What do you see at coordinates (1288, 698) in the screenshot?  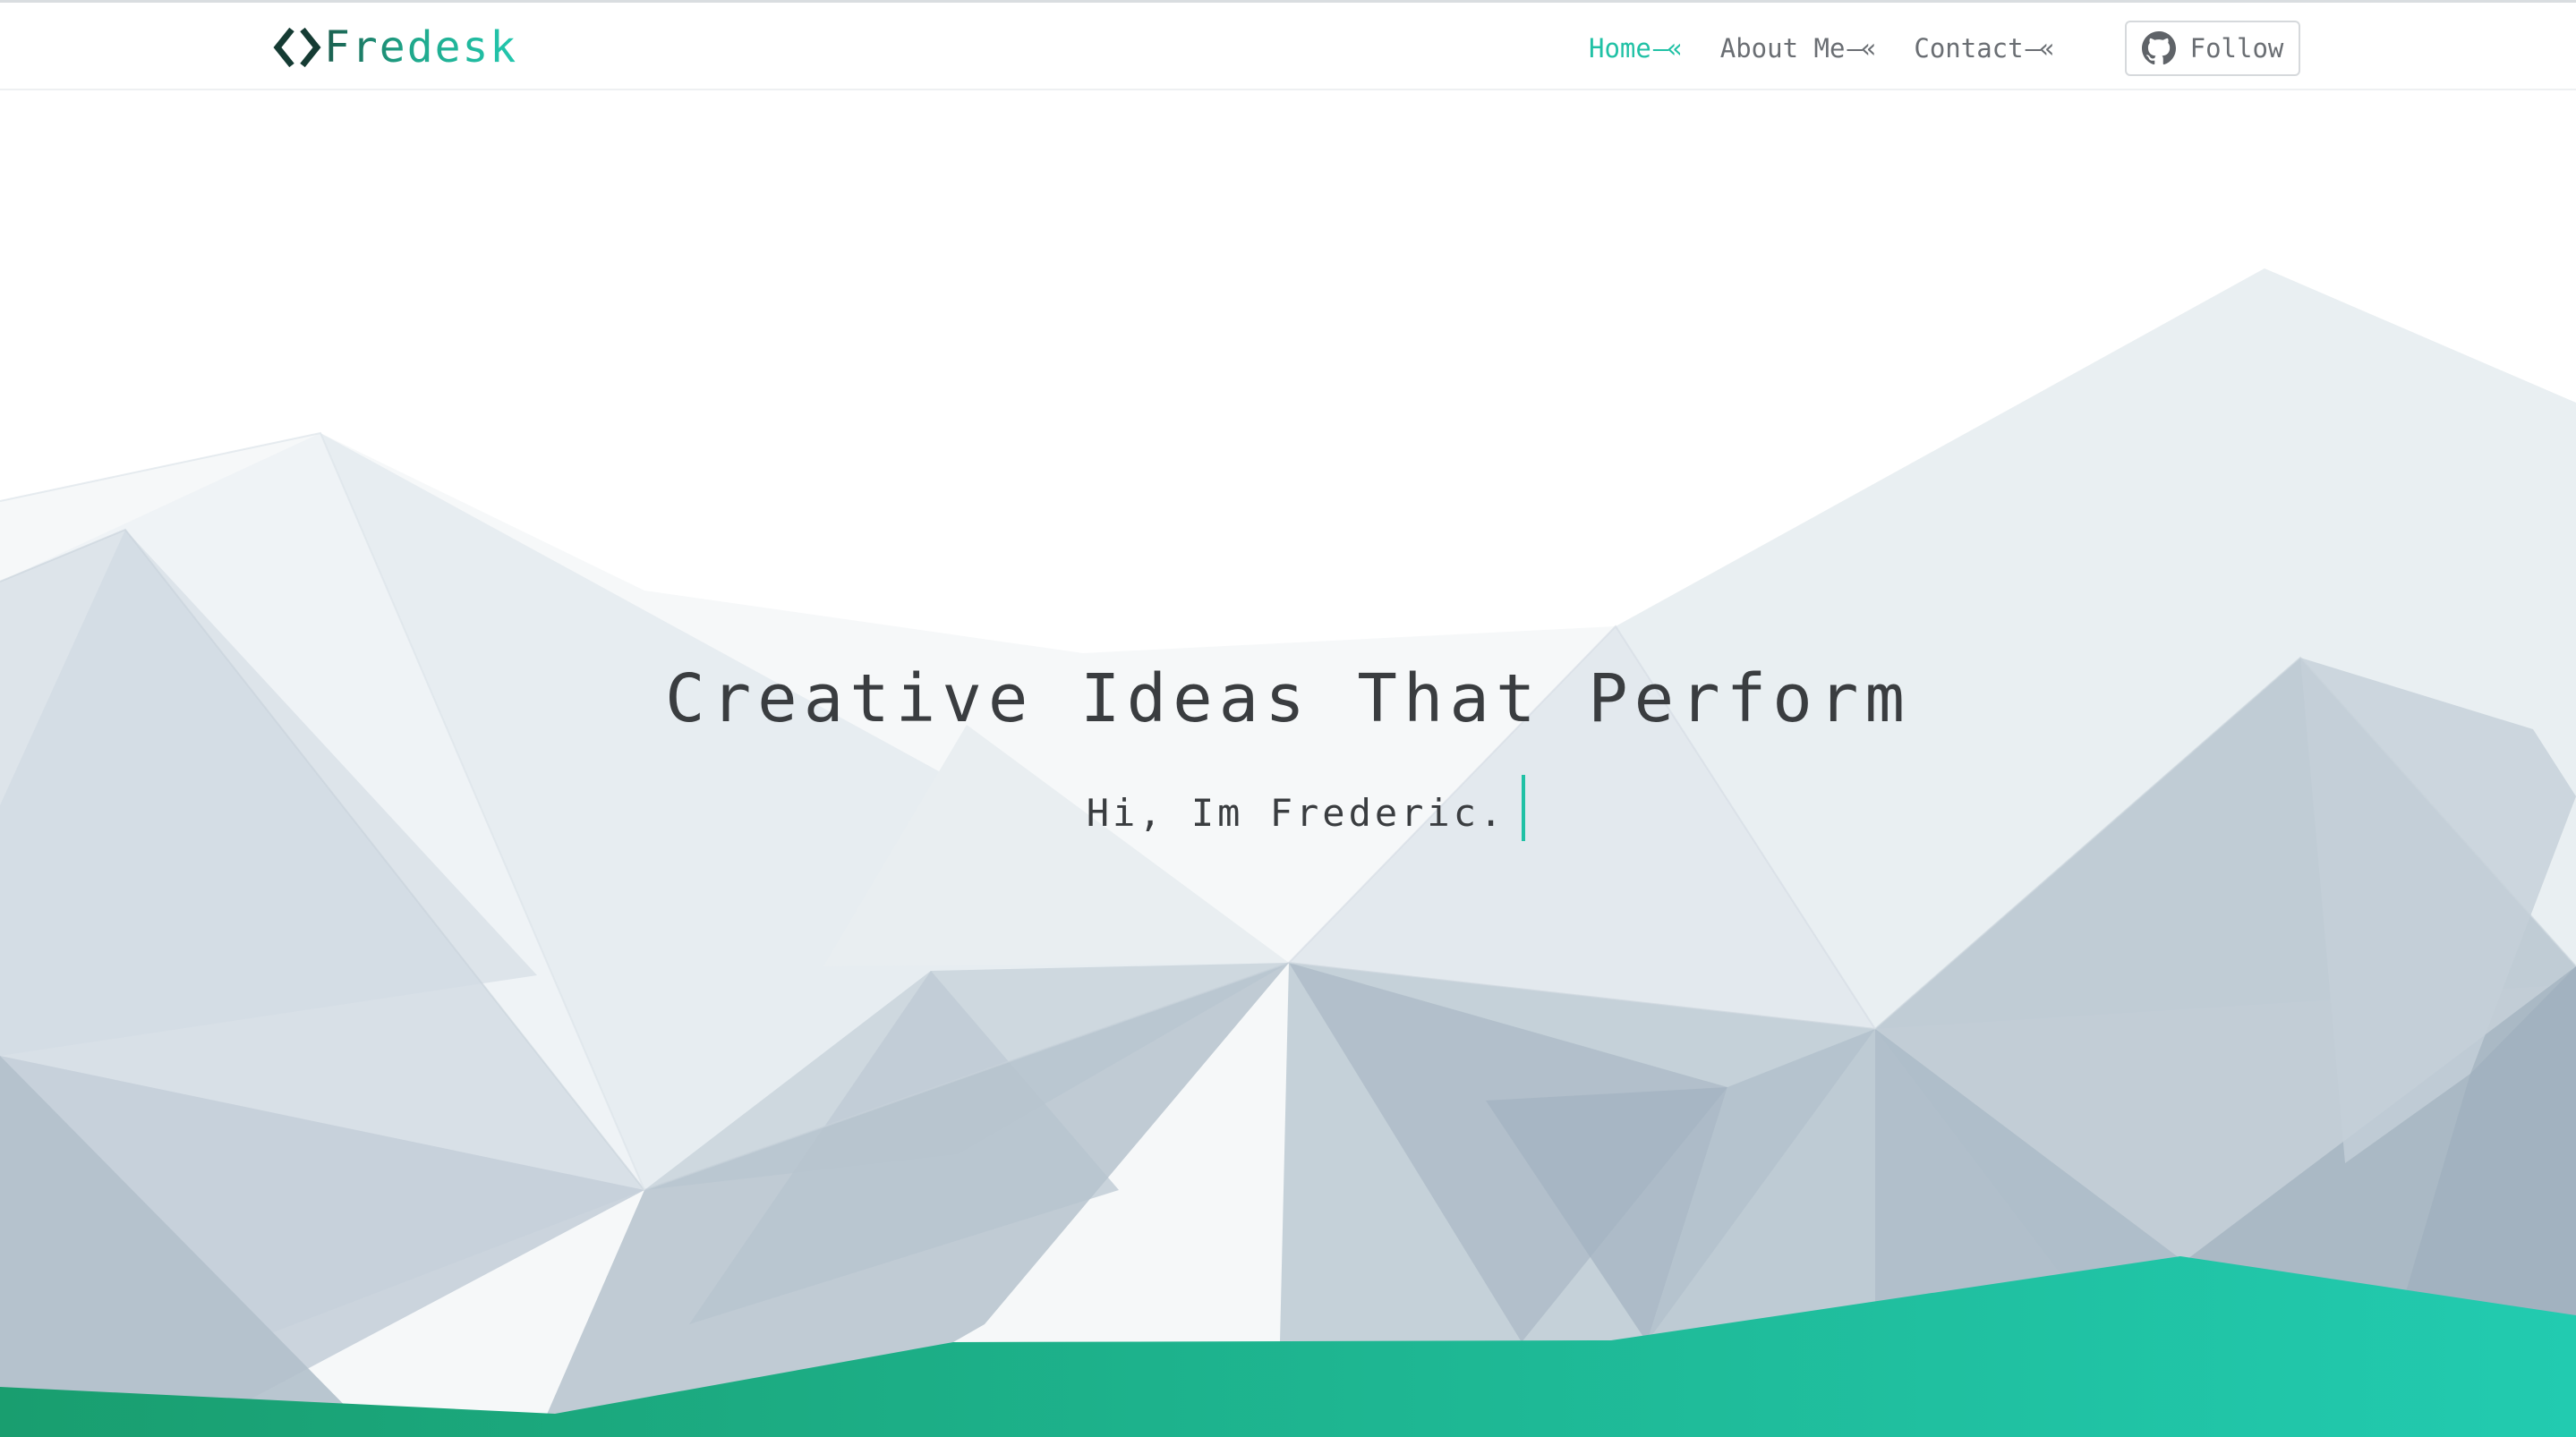 I see `hero-title: Creative Ideas That Perform` at bounding box center [1288, 698].